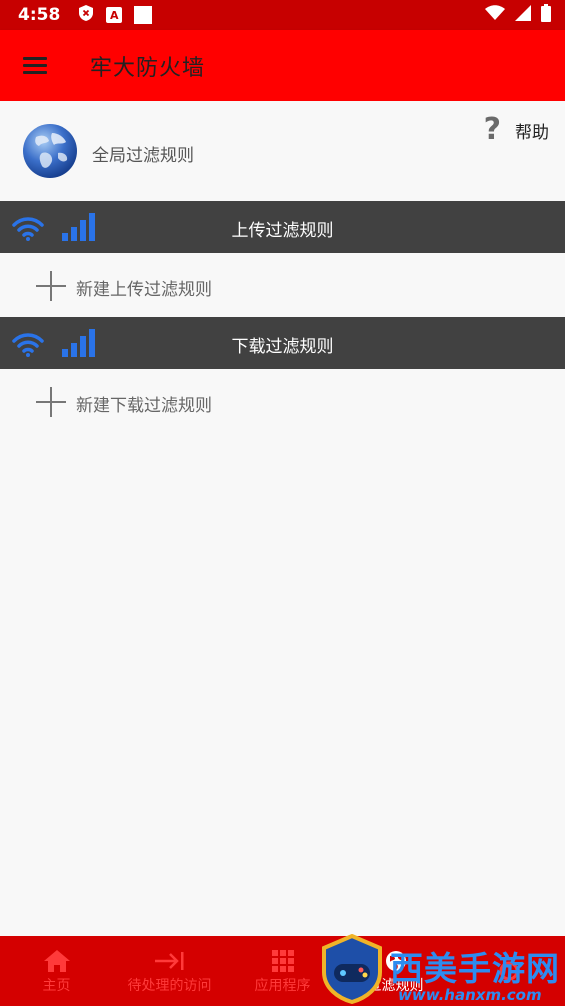 This screenshot has width=565, height=1006. What do you see at coordinates (56, 961) in the screenshot?
I see `home-icon` at bounding box center [56, 961].